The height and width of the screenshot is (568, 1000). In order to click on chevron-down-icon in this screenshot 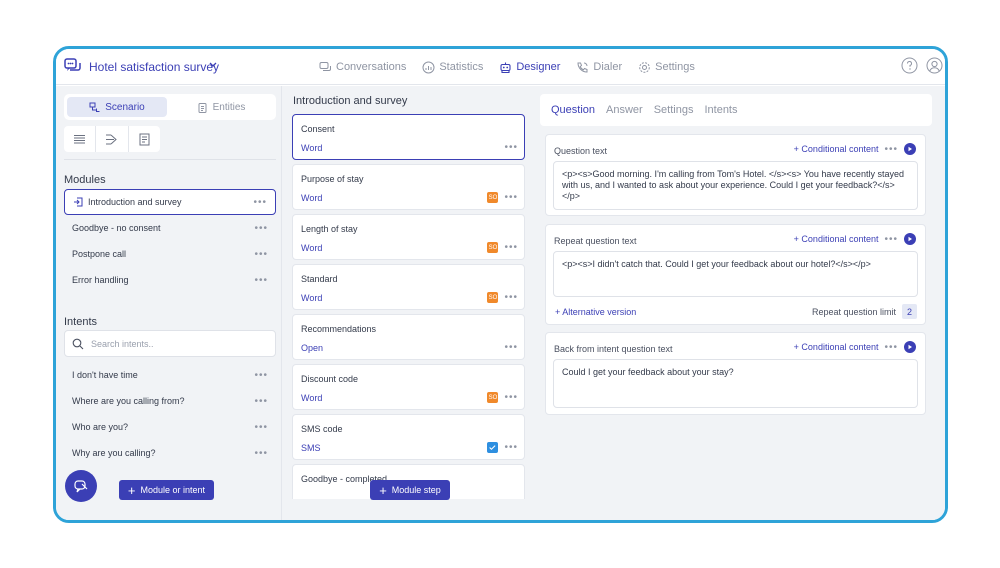, I will do `click(213, 65)`.